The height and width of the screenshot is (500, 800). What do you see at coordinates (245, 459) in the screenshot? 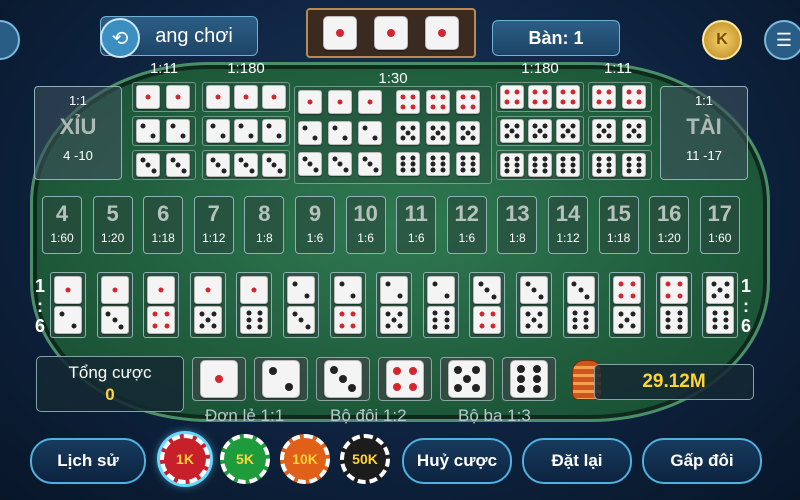
I see `chip-5k: 5K` at bounding box center [245, 459].